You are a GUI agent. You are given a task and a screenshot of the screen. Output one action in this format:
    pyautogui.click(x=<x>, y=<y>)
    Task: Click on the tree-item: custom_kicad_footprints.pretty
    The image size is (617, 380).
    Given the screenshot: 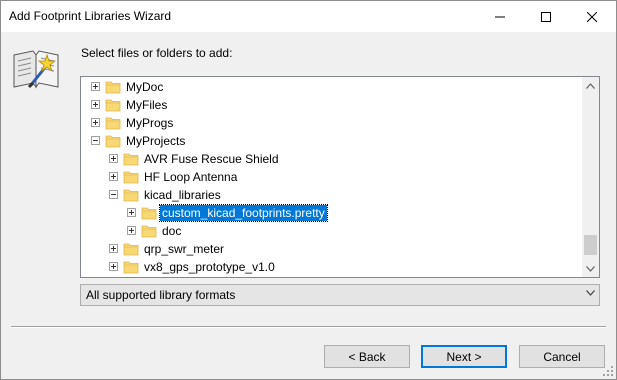 What is the action you would take?
    pyautogui.click(x=331, y=213)
    